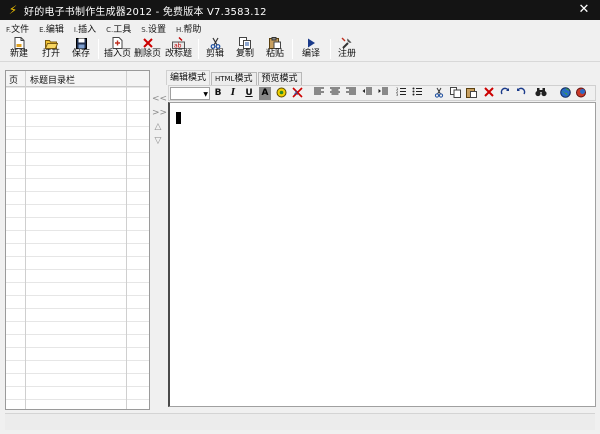 This screenshot has height=434, width=600. What do you see at coordinates (179, 54) in the screenshot?
I see `rename-title-label: 改标题` at bounding box center [179, 54].